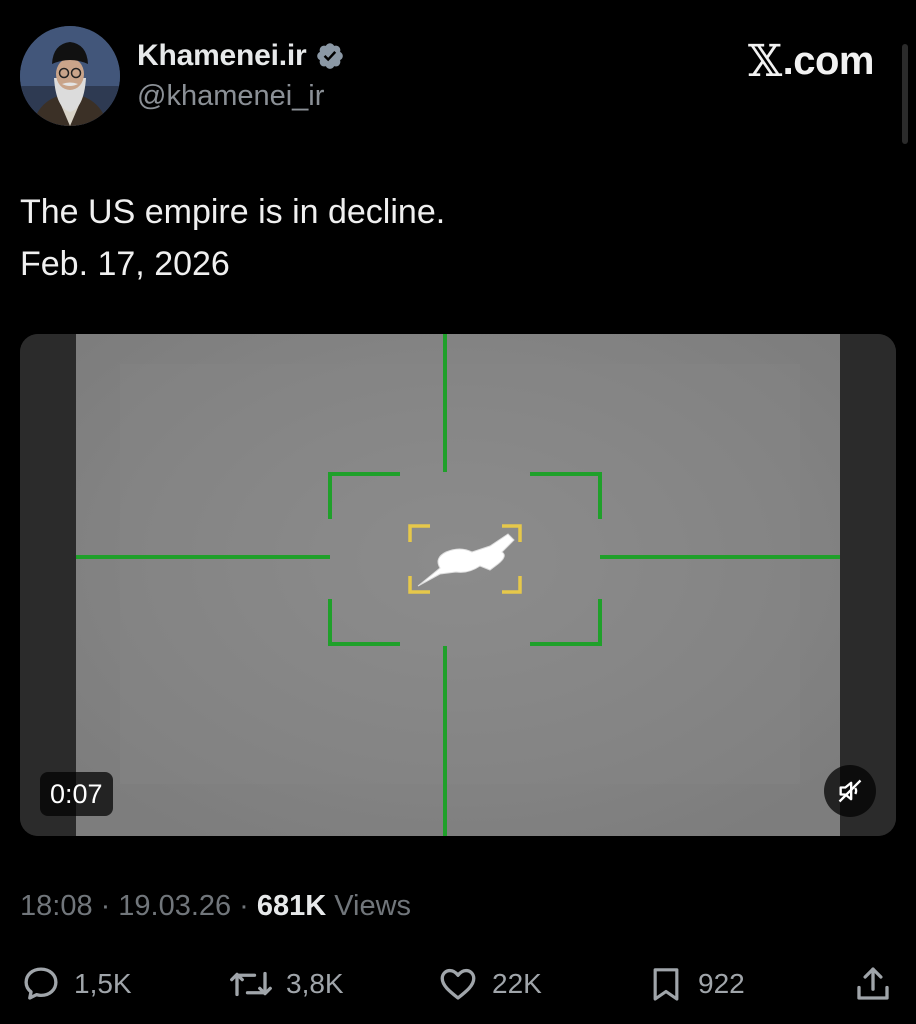 The height and width of the screenshot is (1024, 916). Describe the element at coordinates (56, 906) in the screenshot. I see `post-time: 18:08` at that location.